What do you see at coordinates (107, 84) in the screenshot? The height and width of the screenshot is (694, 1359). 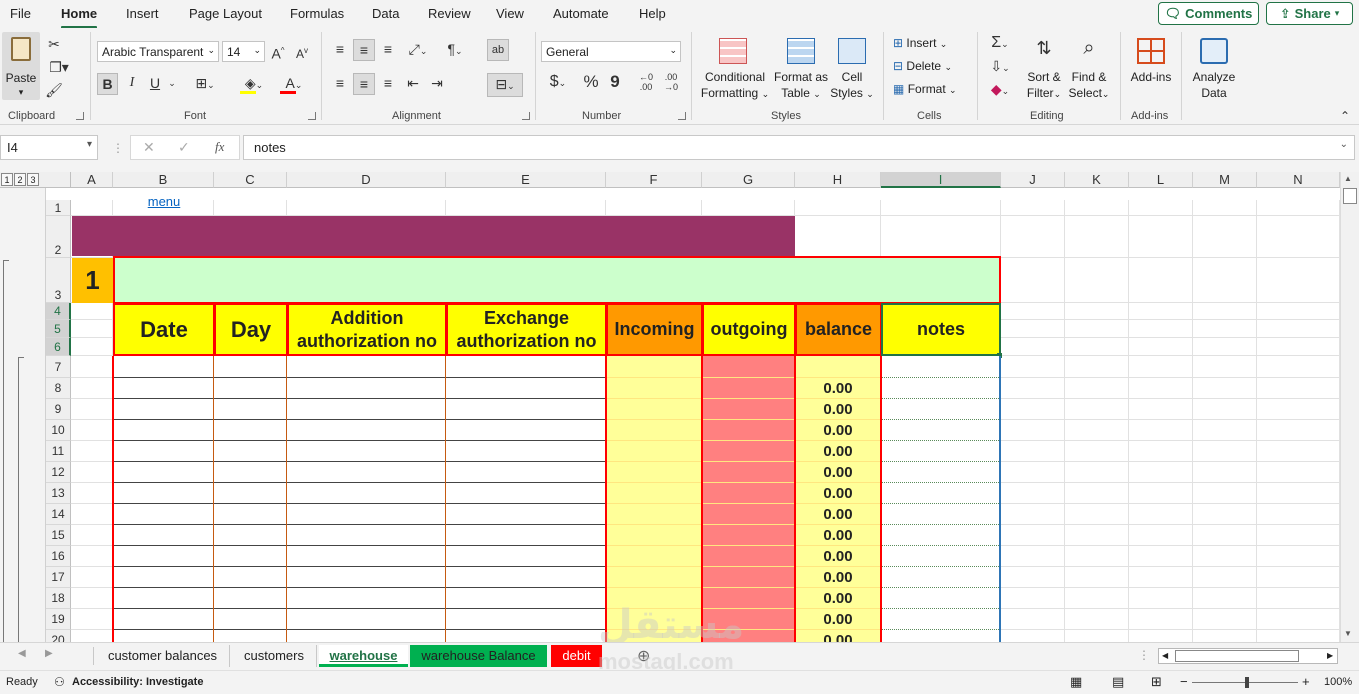 I see `bold-button: B` at bounding box center [107, 84].